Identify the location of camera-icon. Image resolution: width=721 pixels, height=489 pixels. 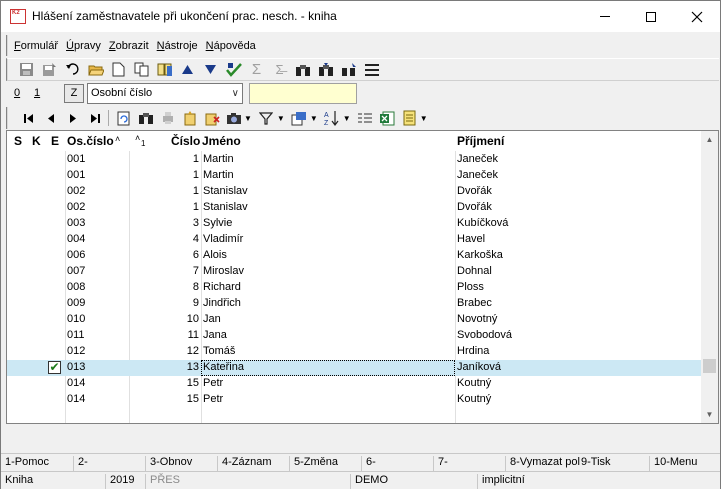
(233, 118).